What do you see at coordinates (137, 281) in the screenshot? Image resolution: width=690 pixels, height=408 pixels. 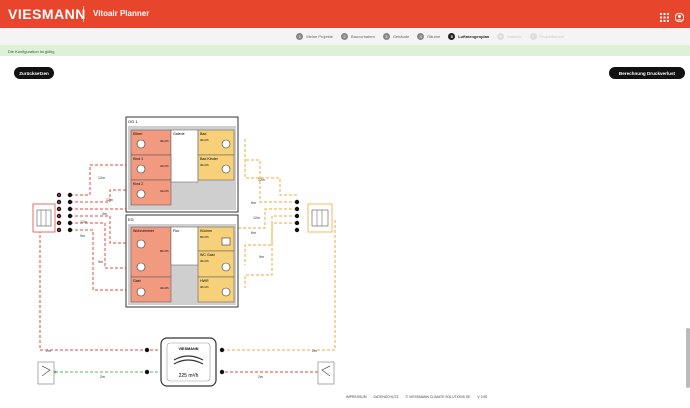 I see `svg-text: Gast` at bounding box center [137, 281].